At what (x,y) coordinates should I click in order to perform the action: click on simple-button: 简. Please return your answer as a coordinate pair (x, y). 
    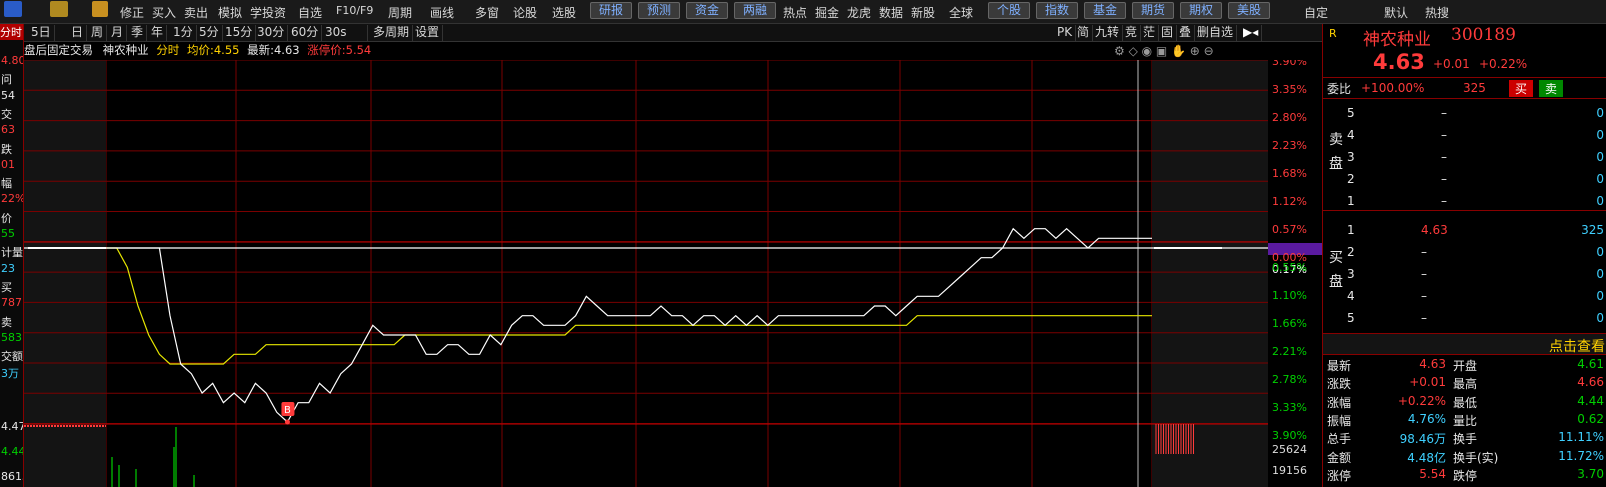
    Looking at the image, I should click on (1084, 33).